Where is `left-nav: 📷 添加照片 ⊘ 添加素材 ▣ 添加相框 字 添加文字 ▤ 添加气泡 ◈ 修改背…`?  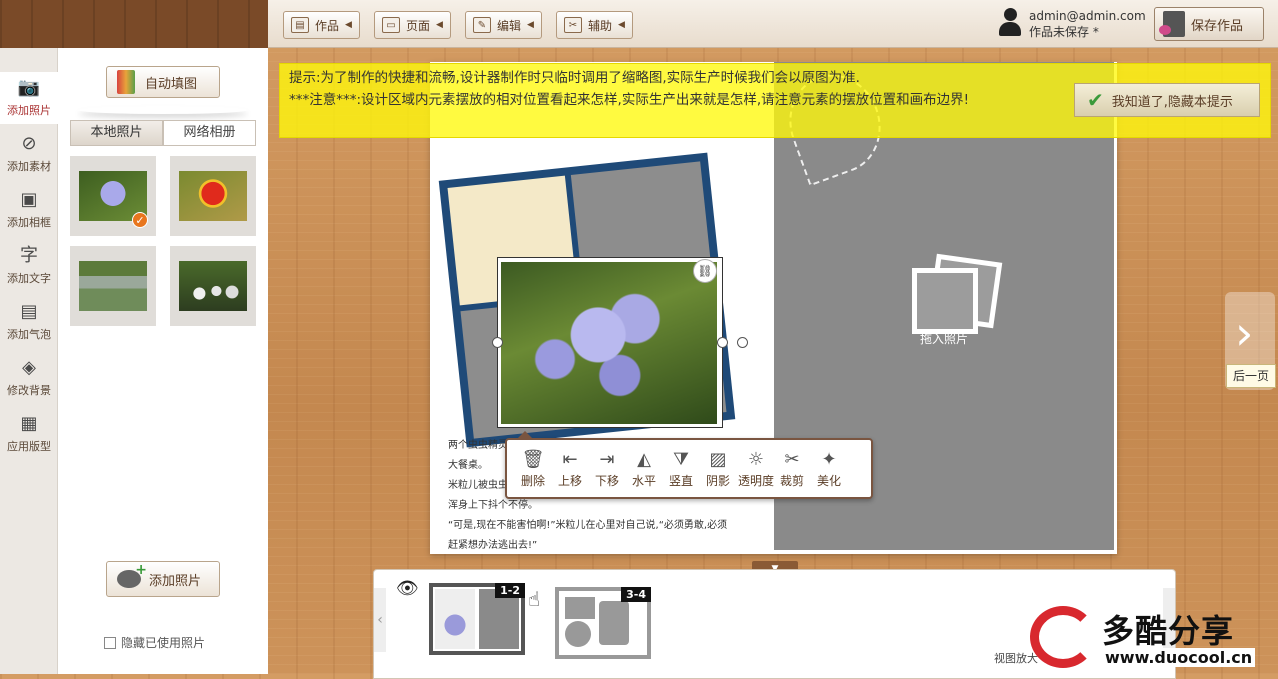
left-nav: 📷 添加照片 ⊘ 添加素材 ▣ 添加相框 字 添加文字 ▤ 添加气泡 ◈ 修改背… is located at coordinates (33, 361).